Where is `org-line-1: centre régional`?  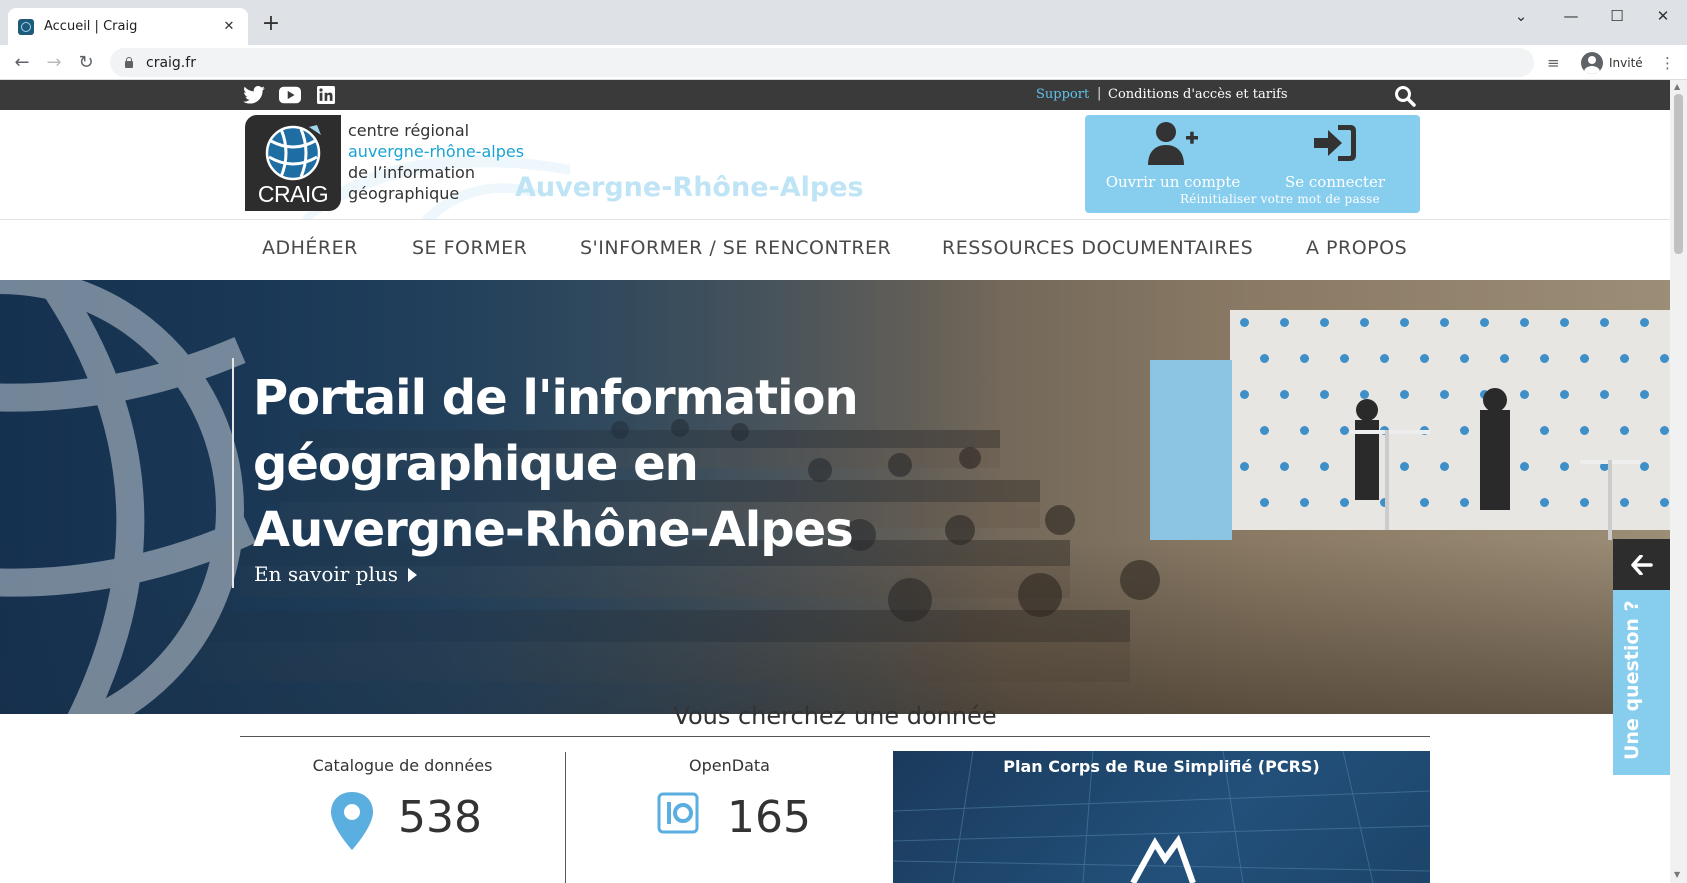 org-line-1: centre régional is located at coordinates (409, 130).